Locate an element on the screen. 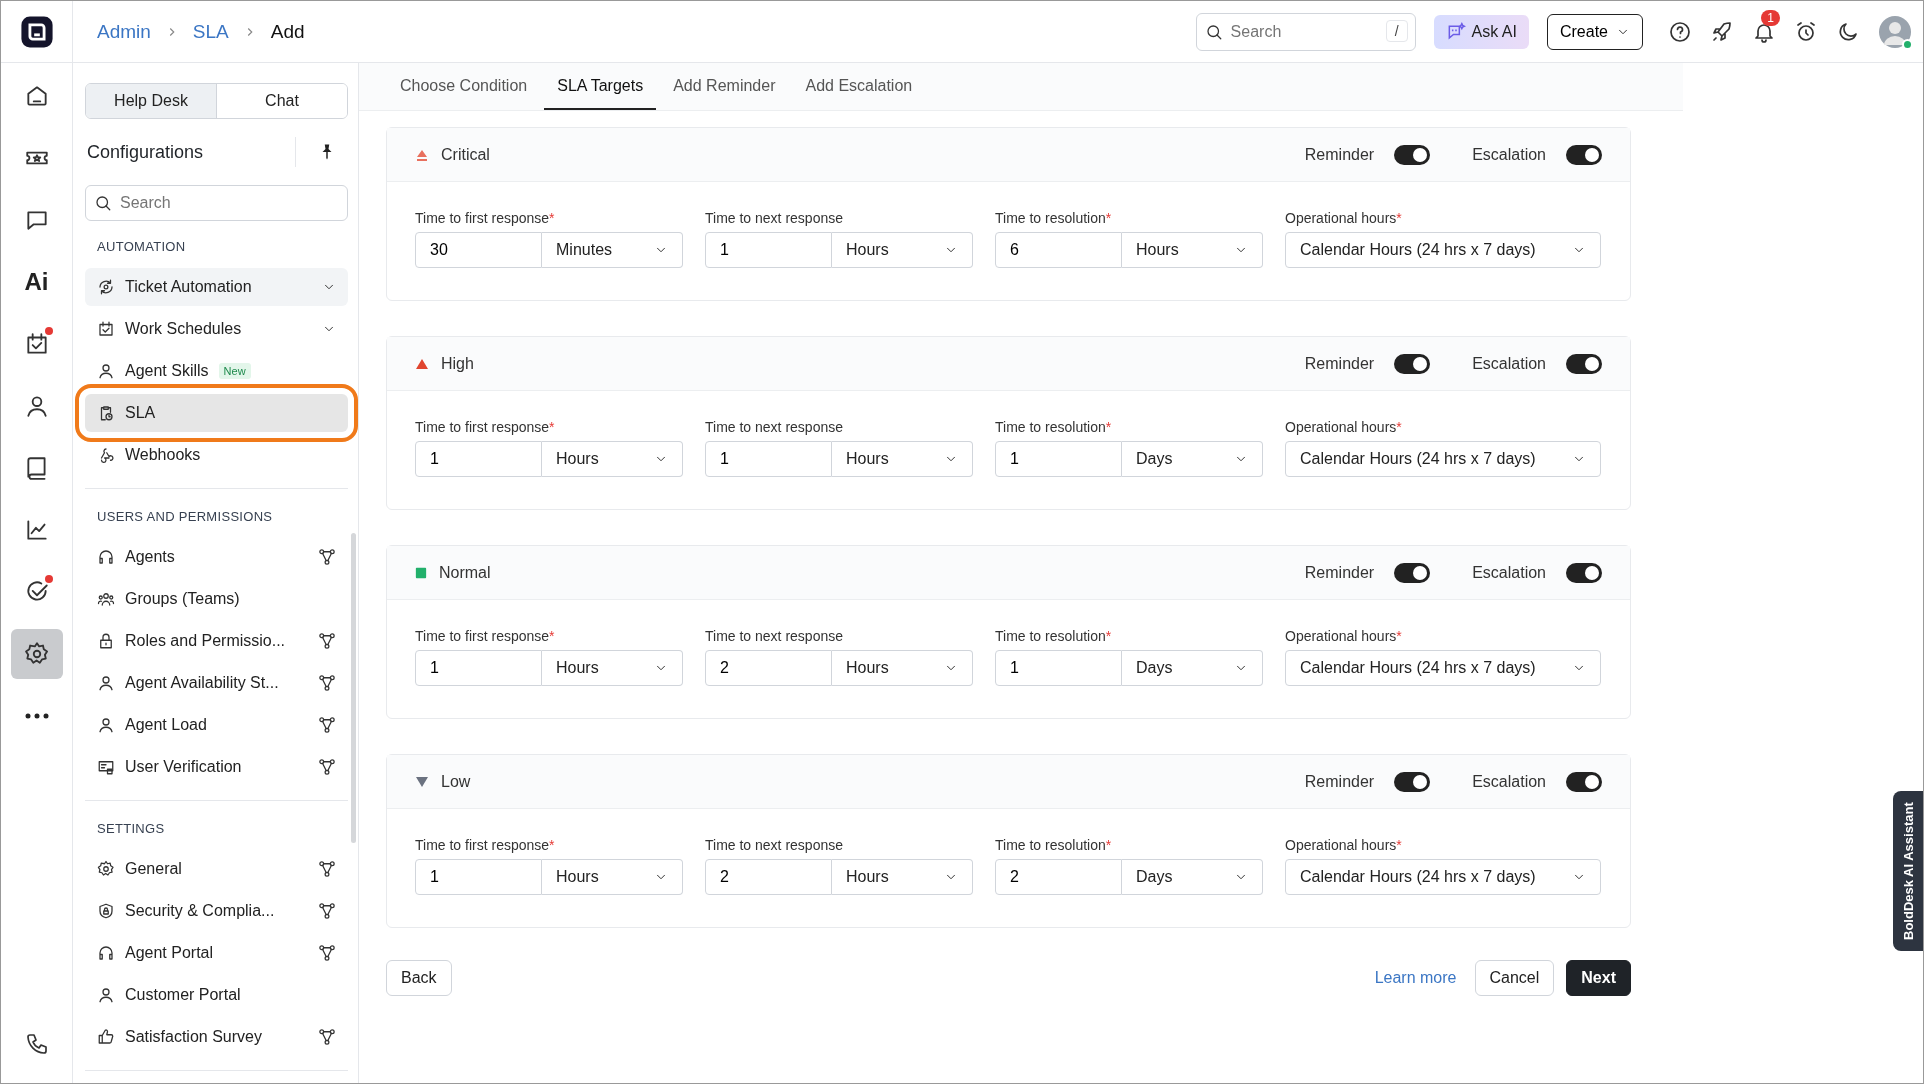 The height and width of the screenshot is (1084, 1924). back-button: Back is located at coordinates (419, 978).